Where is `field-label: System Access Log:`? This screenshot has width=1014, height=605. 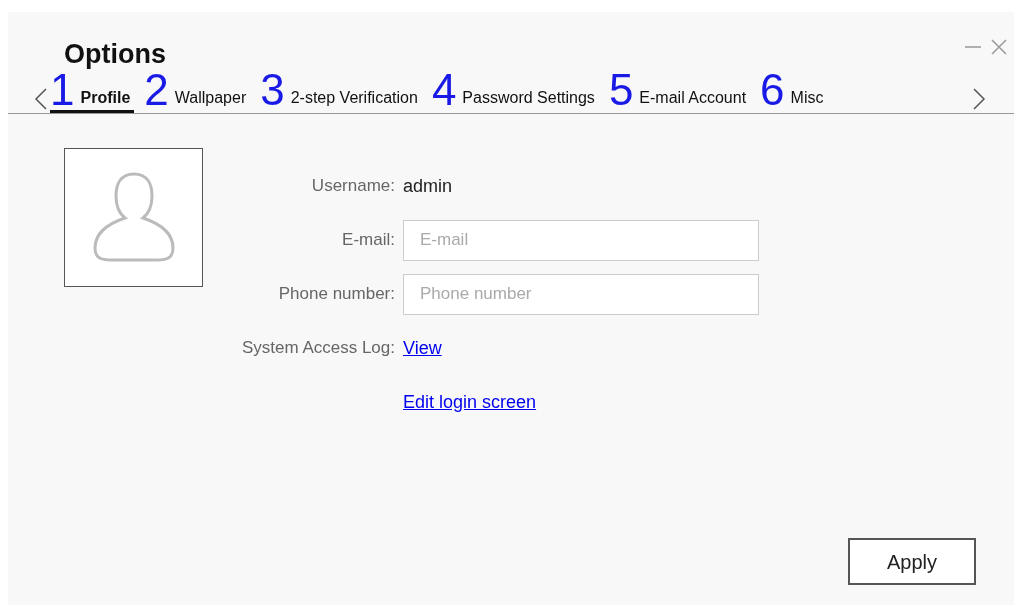 field-label: System Access Log: is located at coordinates (318, 348).